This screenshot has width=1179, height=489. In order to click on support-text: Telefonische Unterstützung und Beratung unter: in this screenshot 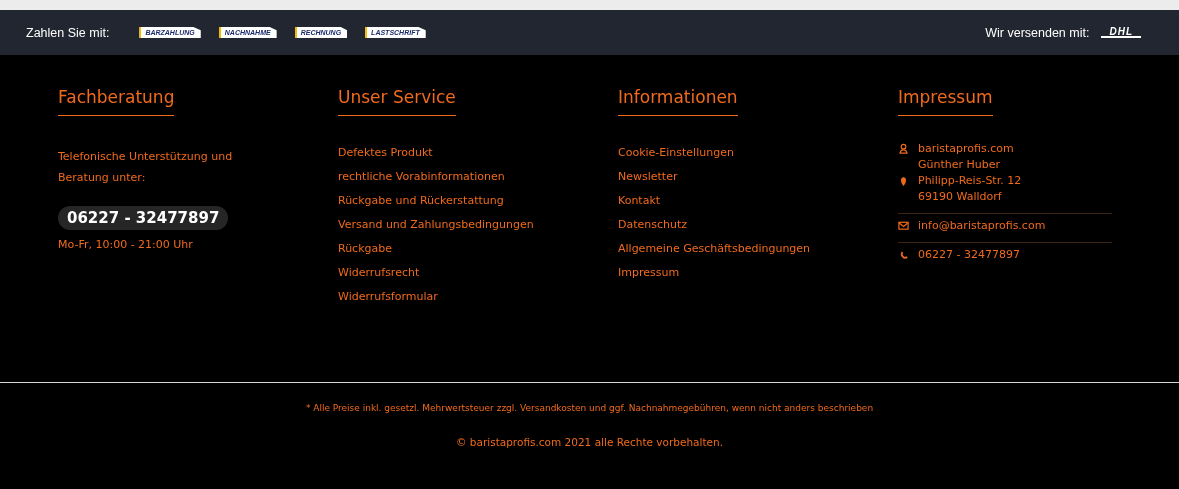, I will do `click(146, 167)`.